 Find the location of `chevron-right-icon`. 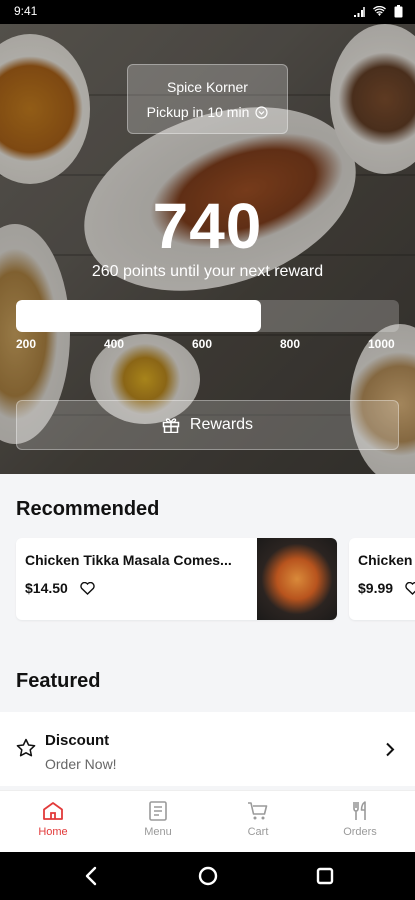

chevron-right-icon is located at coordinates (390, 749).